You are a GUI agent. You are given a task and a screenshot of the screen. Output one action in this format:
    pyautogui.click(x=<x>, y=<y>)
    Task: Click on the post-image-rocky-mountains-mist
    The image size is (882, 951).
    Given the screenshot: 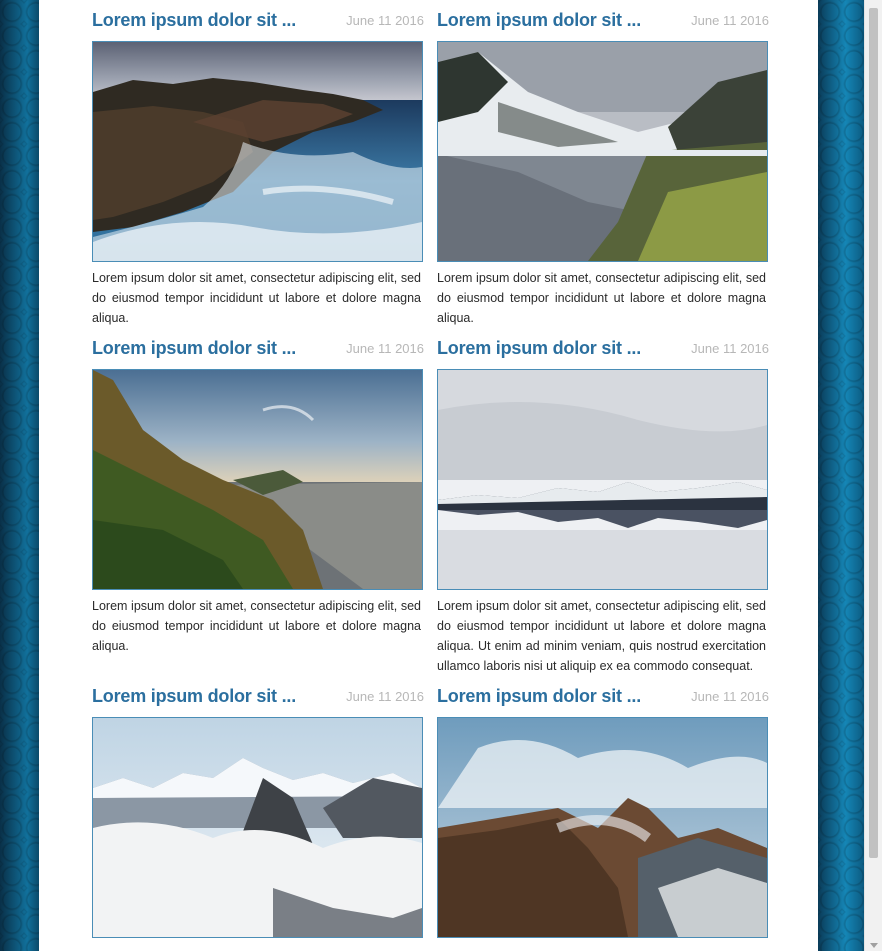 What is the action you would take?
    pyautogui.click(x=602, y=827)
    